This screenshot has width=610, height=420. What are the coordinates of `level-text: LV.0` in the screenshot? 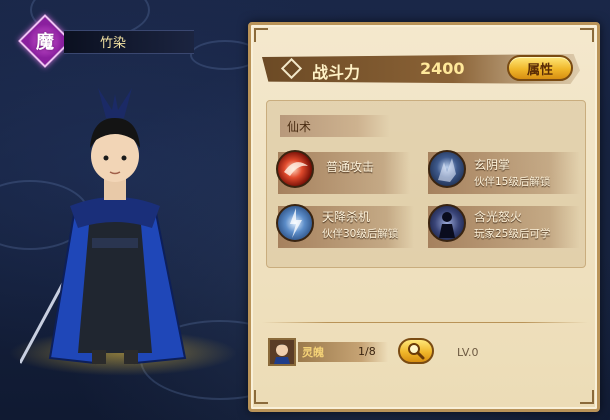 It's located at (468, 352).